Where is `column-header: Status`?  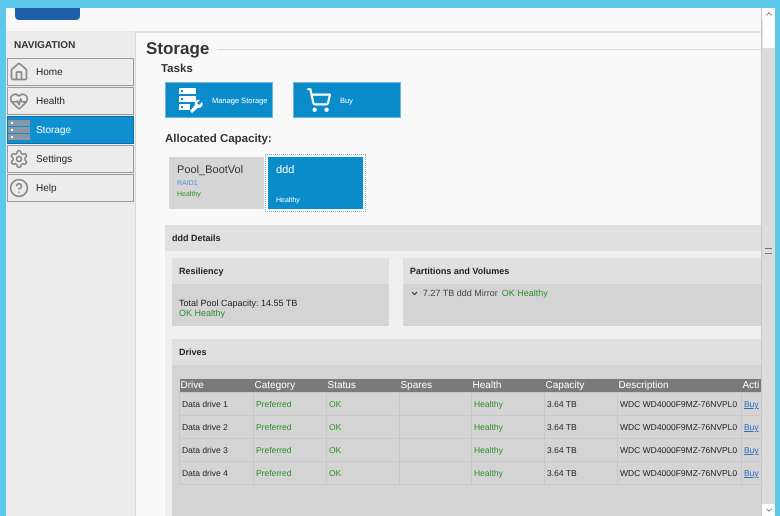
column-header: Status is located at coordinates (363, 385).